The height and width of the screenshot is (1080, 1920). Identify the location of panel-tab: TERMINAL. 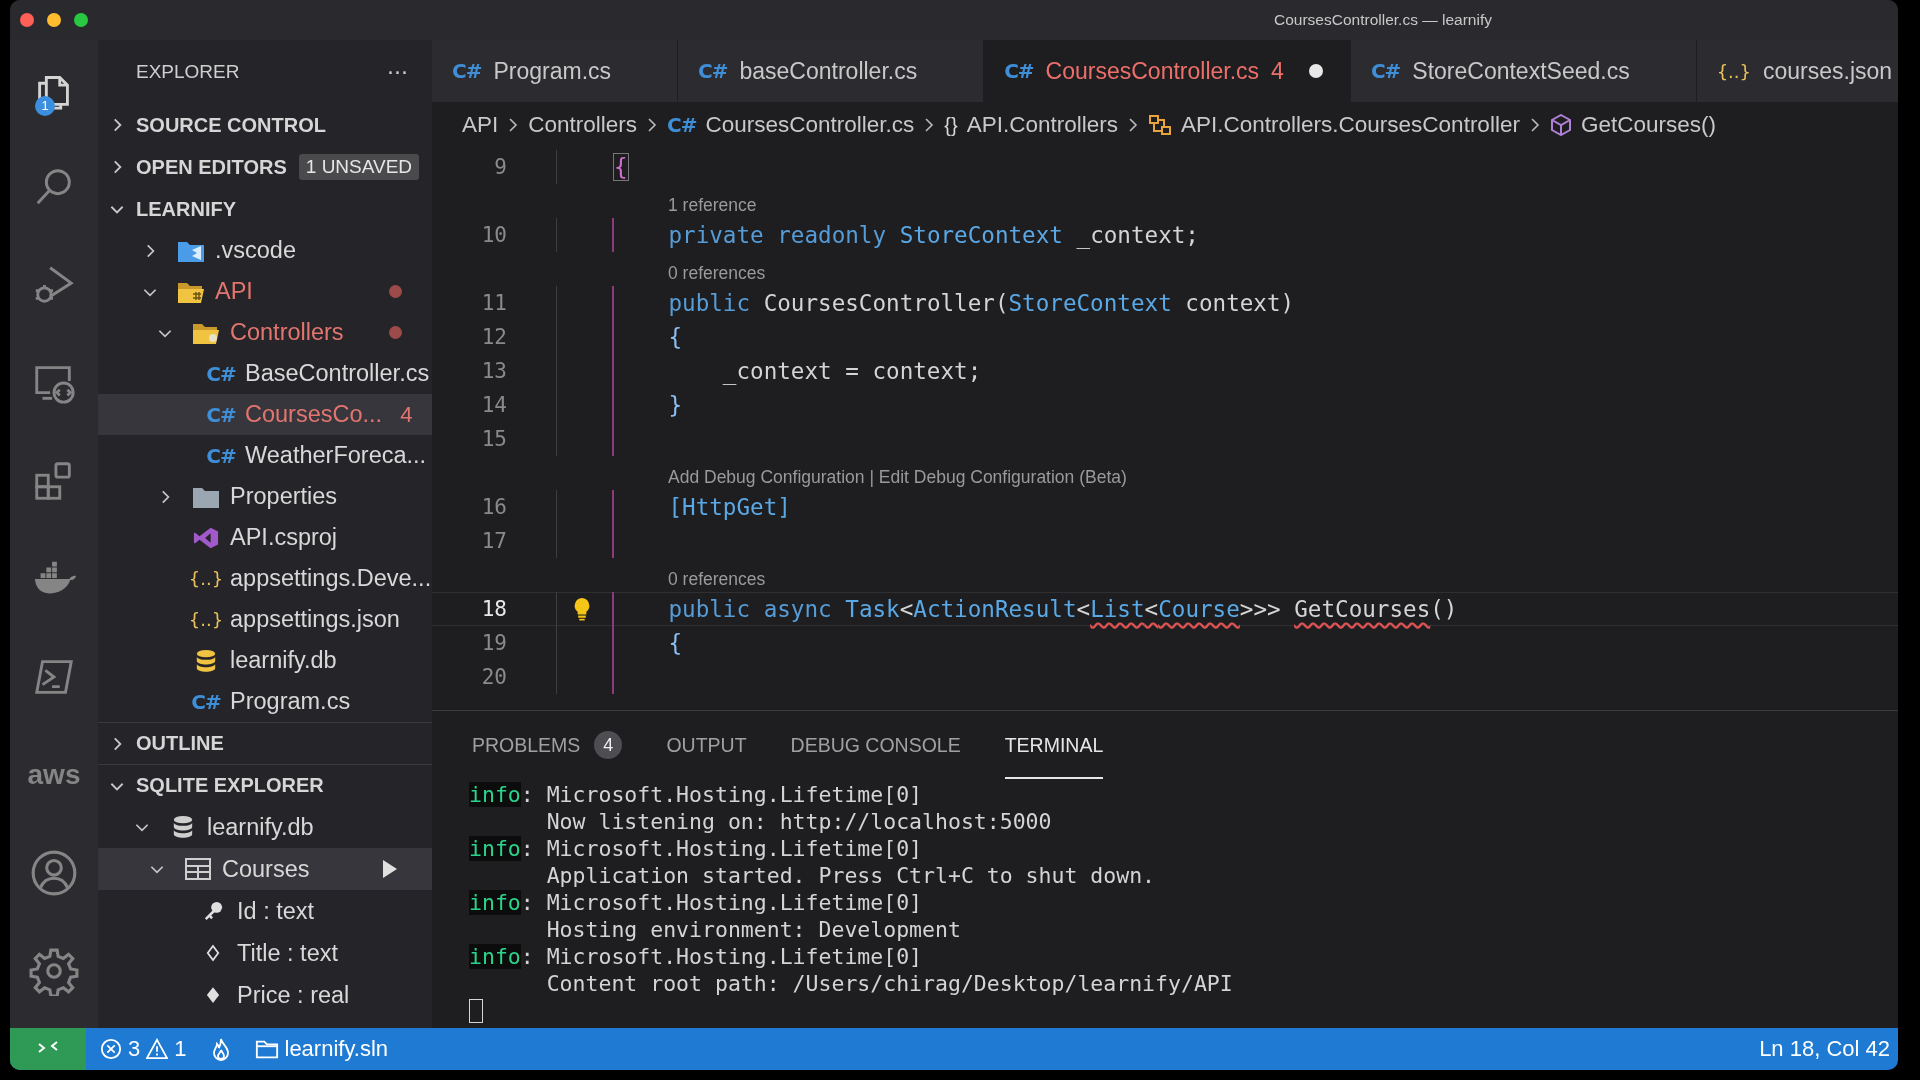
(1054, 746).